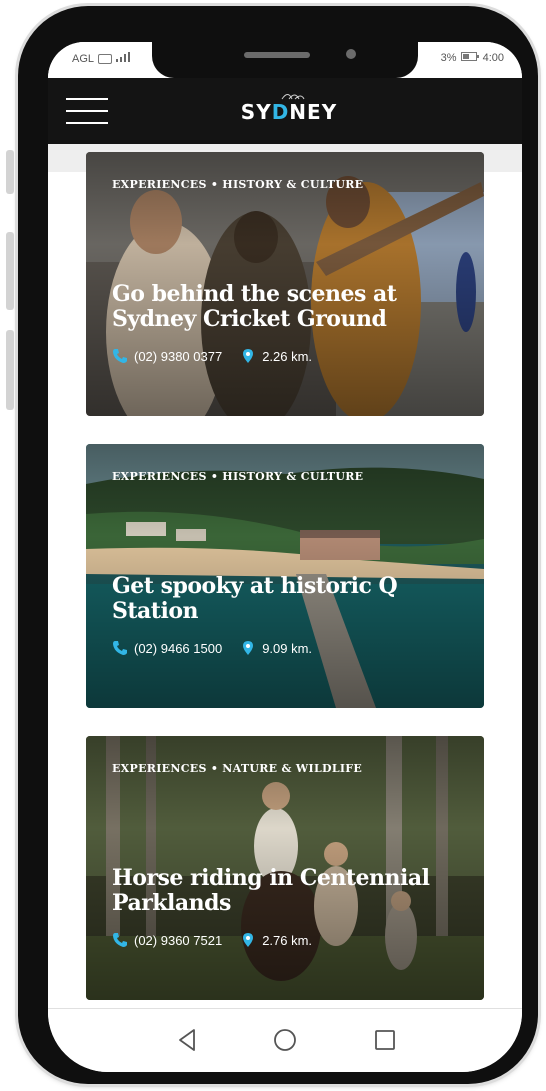 This screenshot has height=1091, width=546. I want to click on card-phone: (02) 9380 0377, so click(178, 356).